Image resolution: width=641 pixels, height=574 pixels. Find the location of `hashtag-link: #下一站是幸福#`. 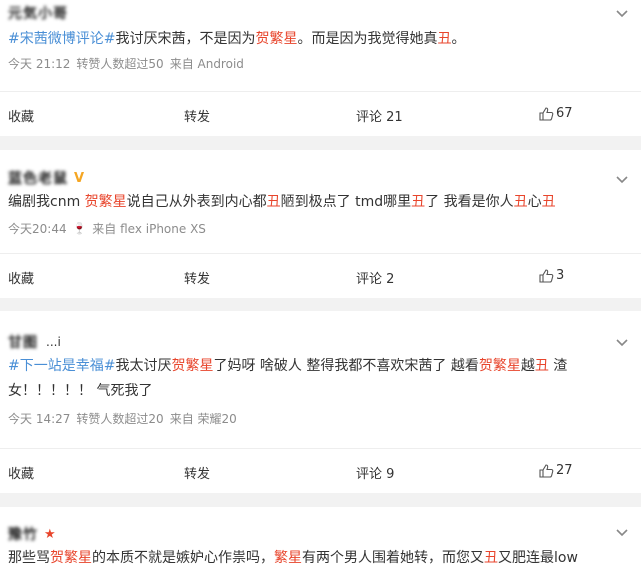

hashtag-link: #下一站是幸福# is located at coordinates (61, 366).